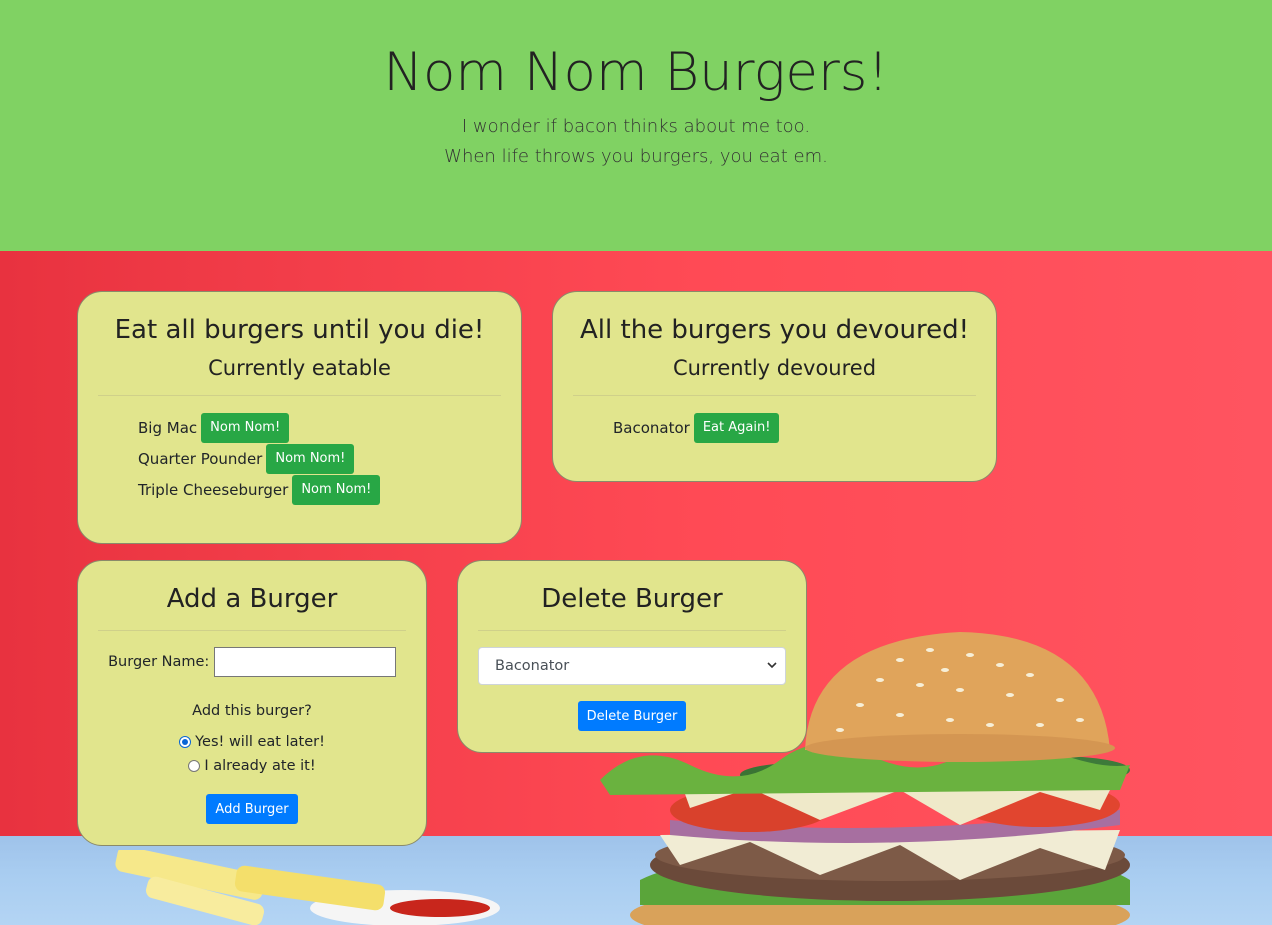 This screenshot has height=925, width=1272. What do you see at coordinates (159, 662) in the screenshot?
I see `burger-name-label: Burger Name:` at bounding box center [159, 662].